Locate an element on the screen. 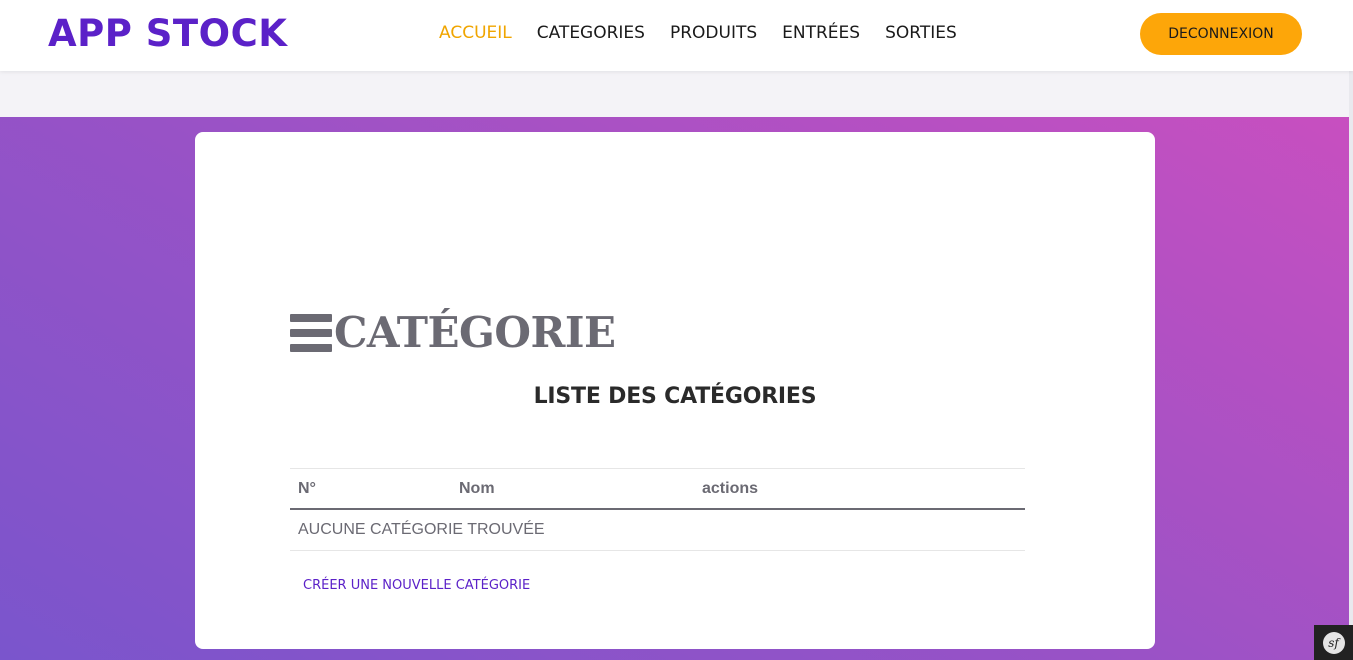 The image size is (1353, 660). nav-item-produits: PRODUITS is located at coordinates (713, 33).